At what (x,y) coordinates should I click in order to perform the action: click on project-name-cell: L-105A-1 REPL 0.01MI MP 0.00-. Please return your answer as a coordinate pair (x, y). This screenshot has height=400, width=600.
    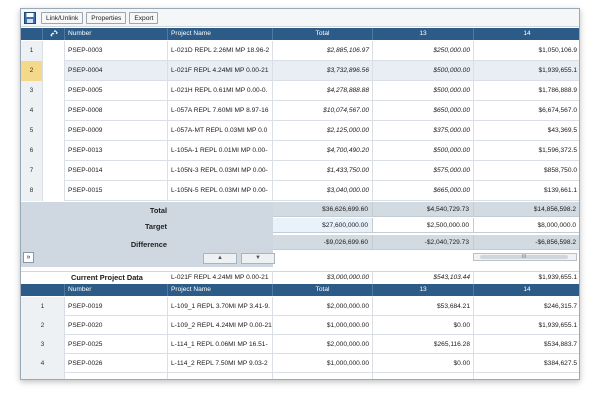
    Looking at the image, I should click on (220, 151).